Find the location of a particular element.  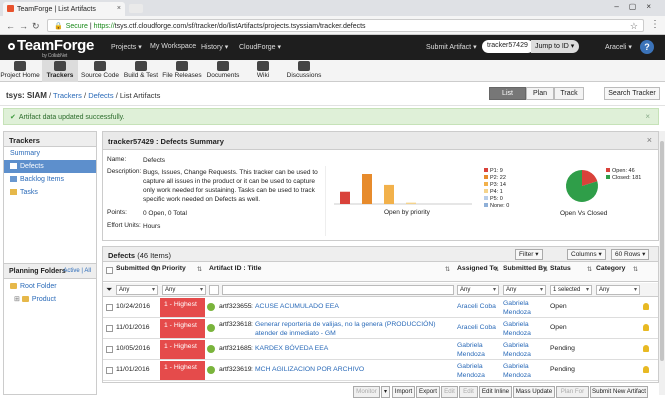

tool-wiki: Wiki is located at coordinates (263, 71).